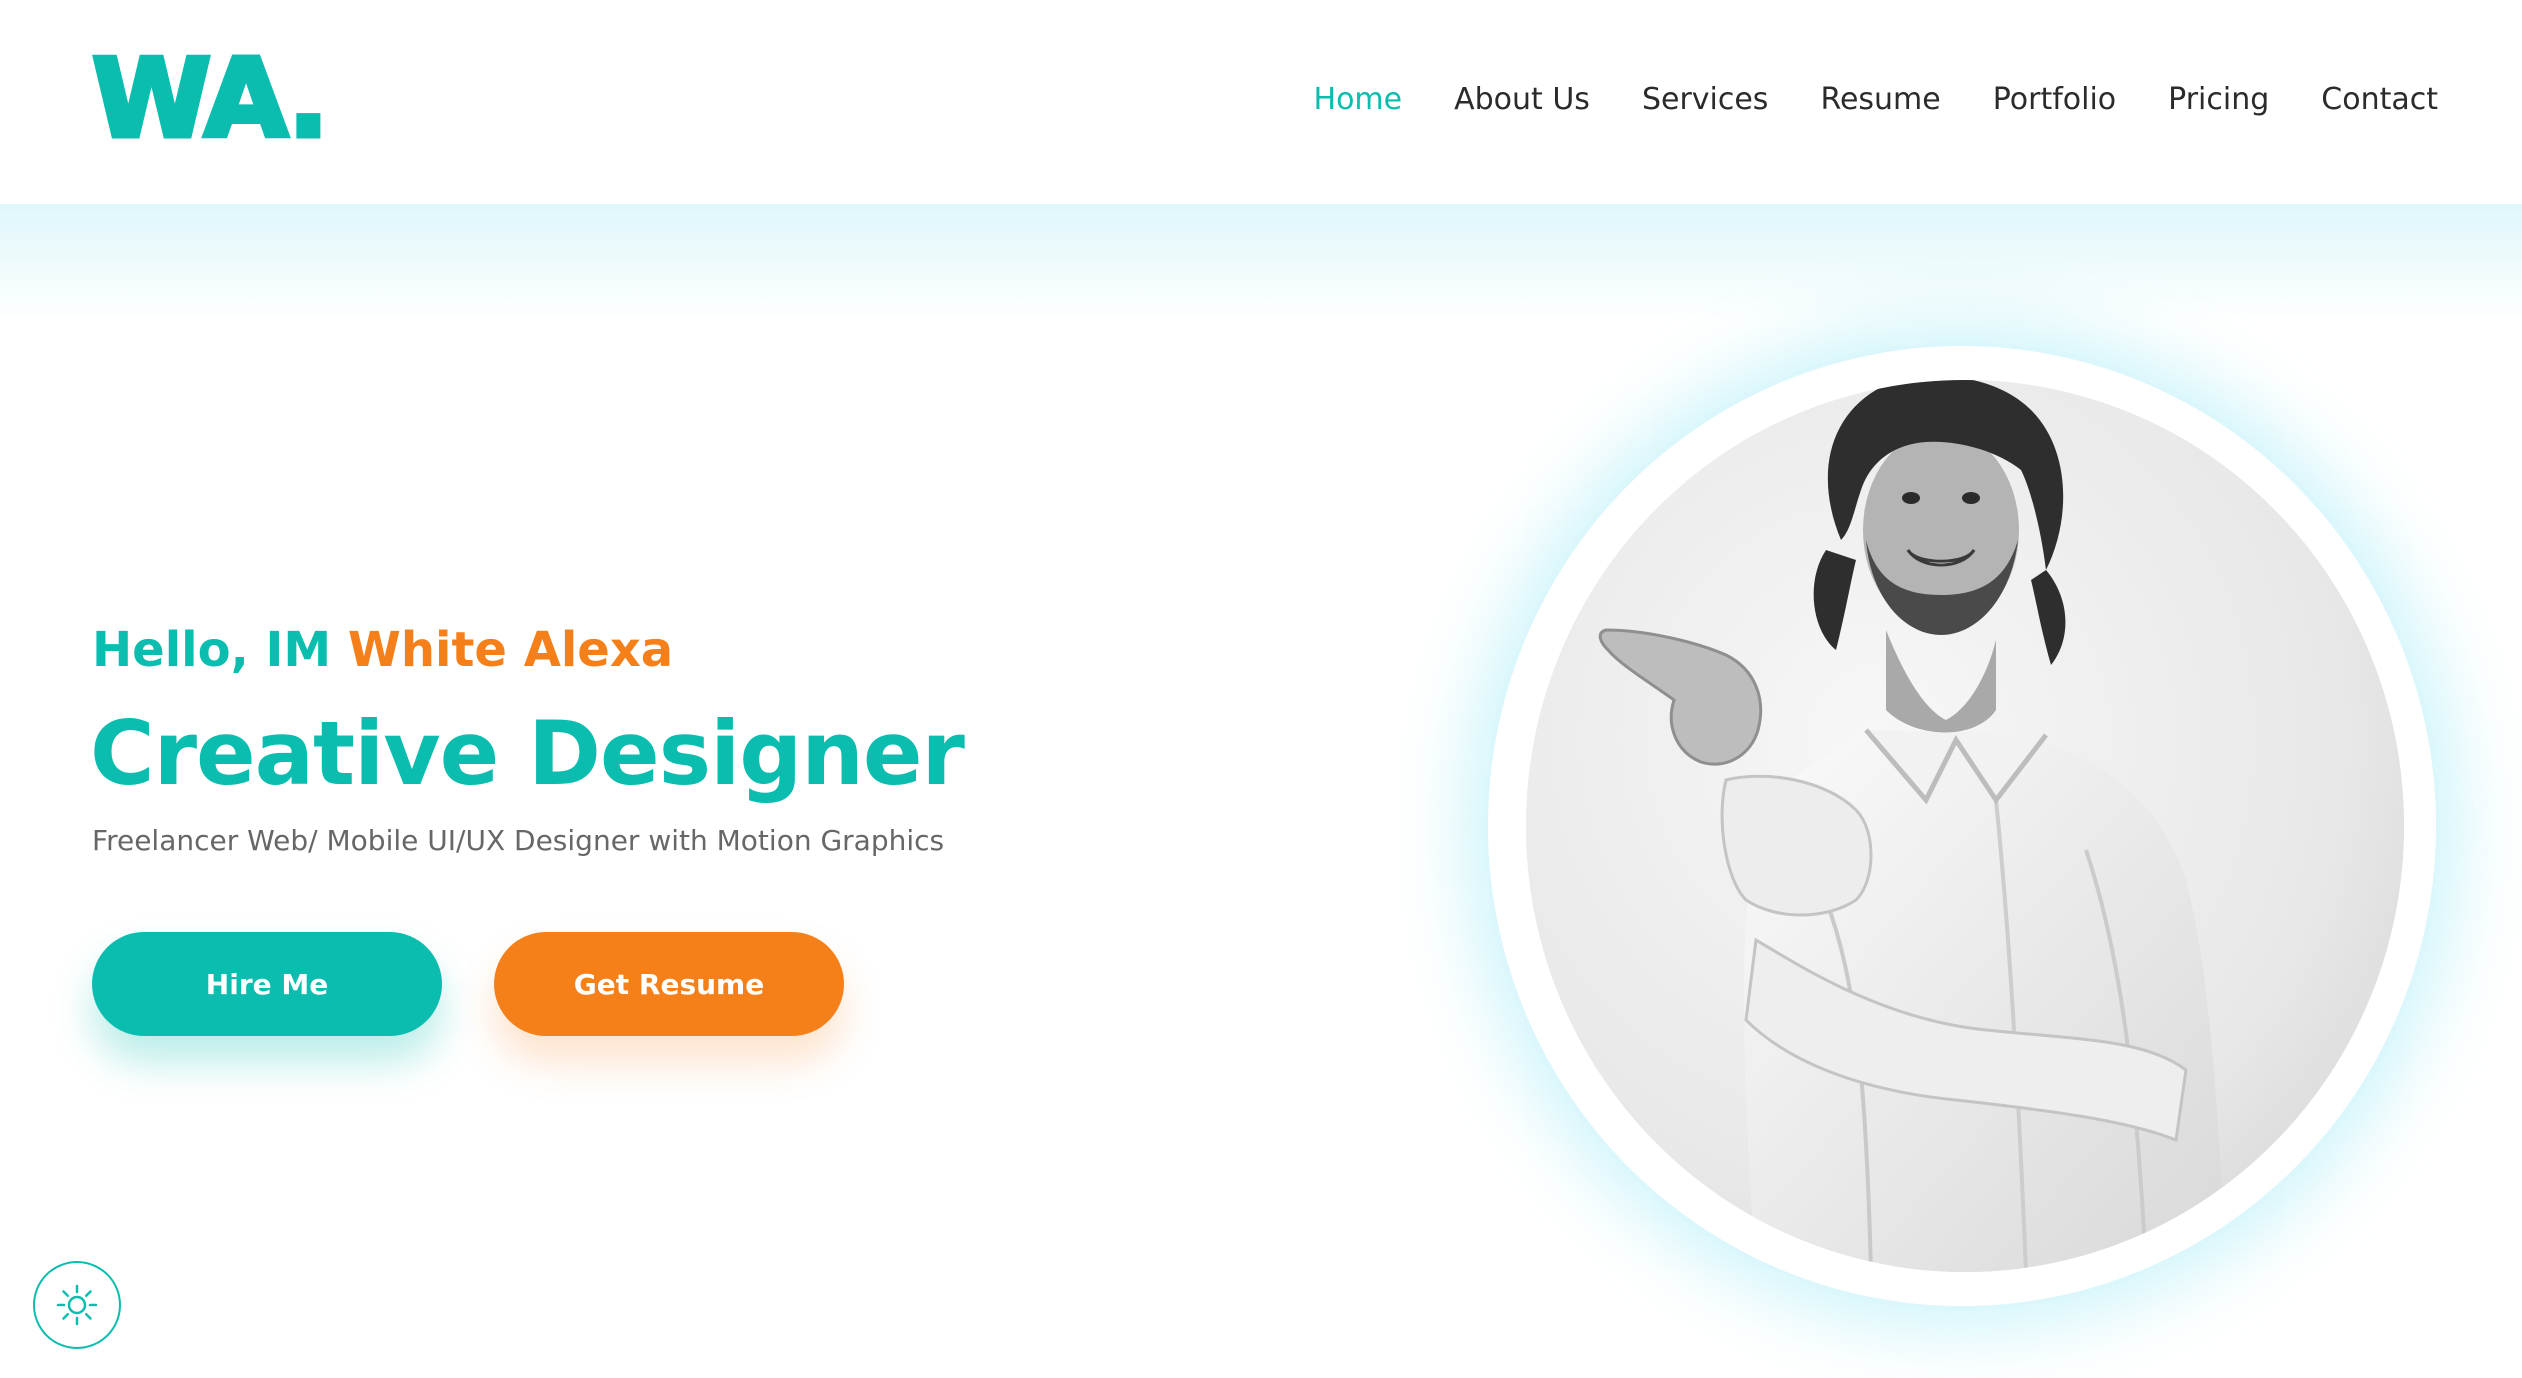  Describe the element at coordinates (1880, 100) in the screenshot. I see `nav-item-resume: Resume` at that location.